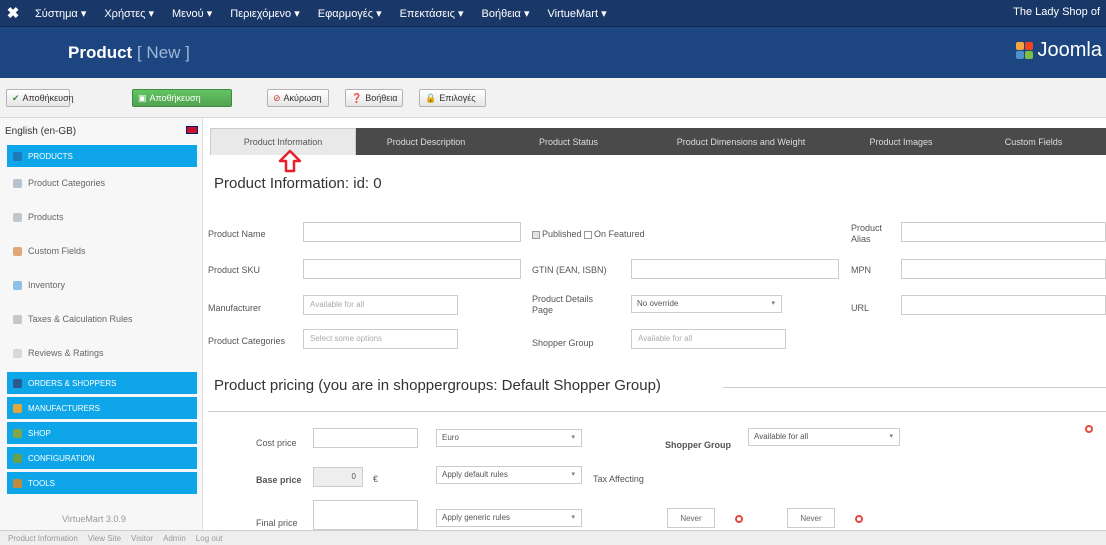  I want to click on sidebar-item-tools: TOOLS, so click(102, 483).